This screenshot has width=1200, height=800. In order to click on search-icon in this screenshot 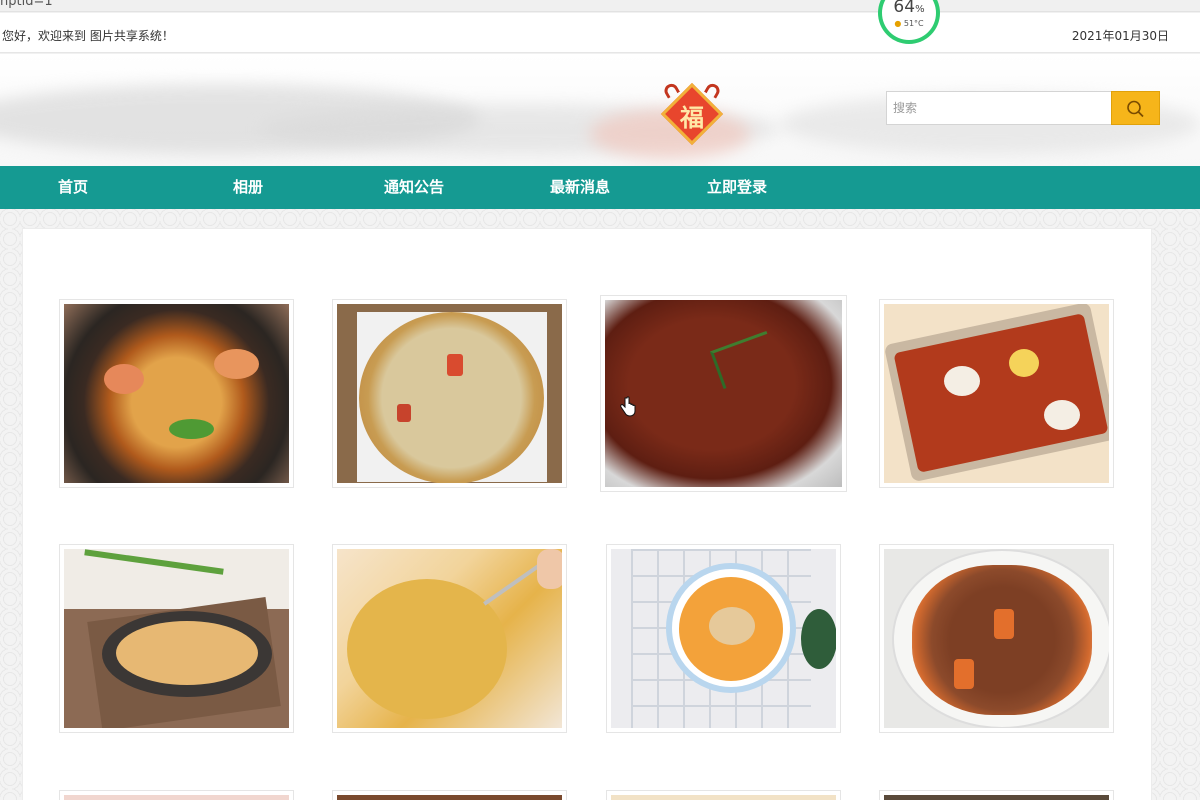, I will do `click(1135, 109)`.